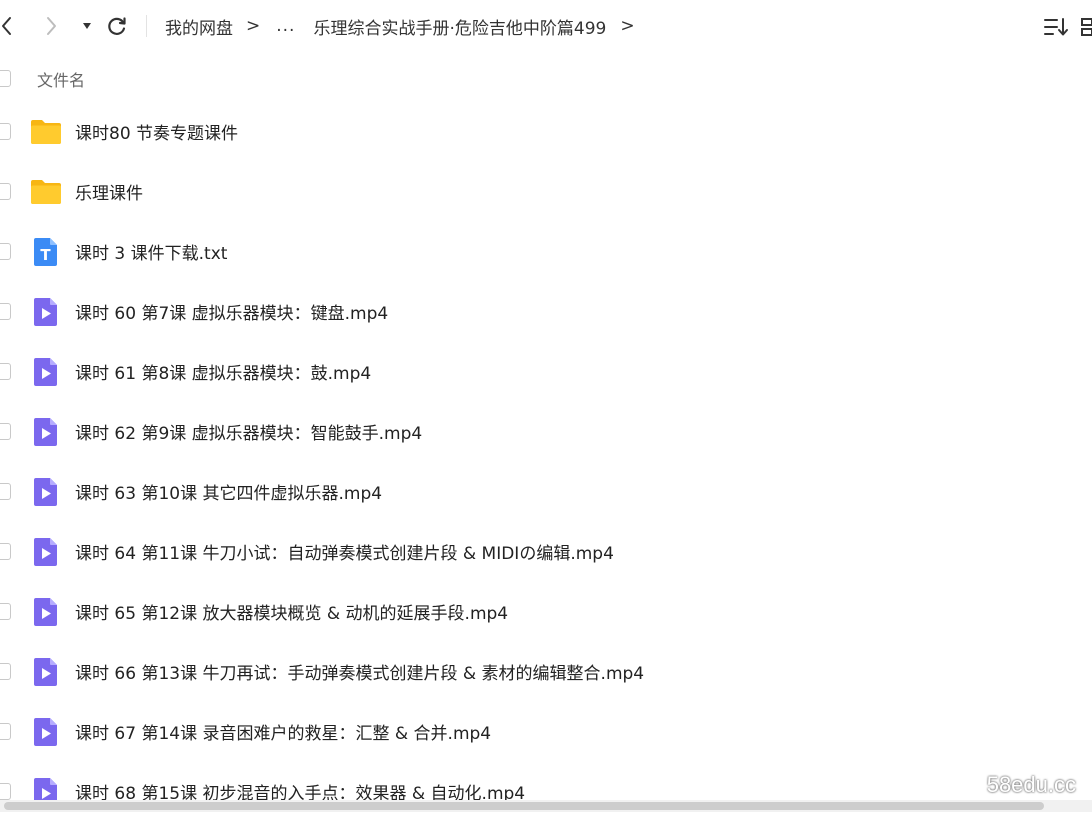 This screenshot has width=1092, height=822. Describe the element at coordinates (1031, 784) in the screenshot. I see `watermark: 58edu.cc` at that location.